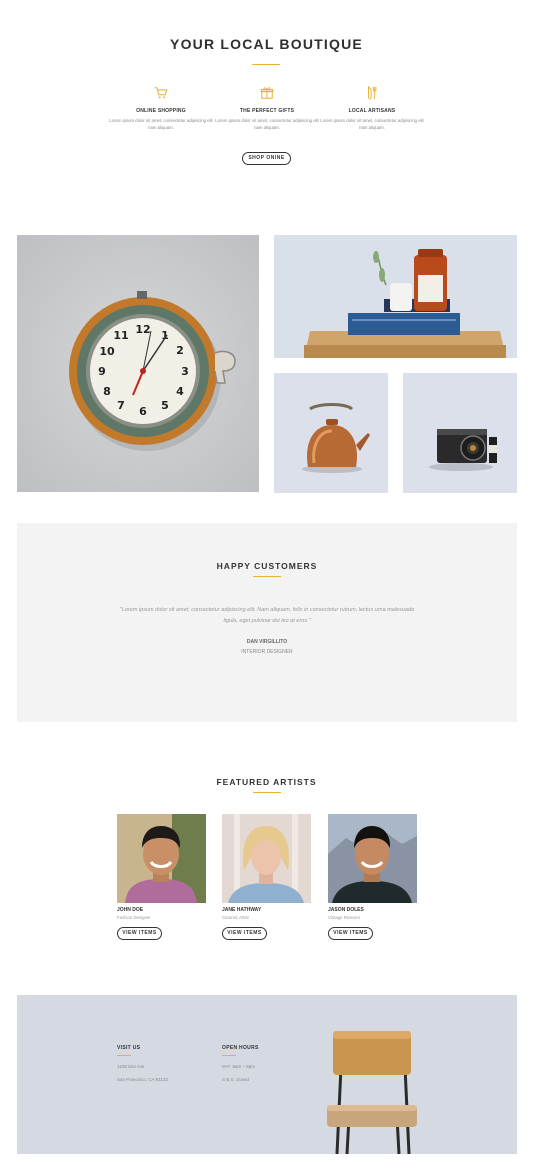  I want to click on vintage-camera-photo, so click(460, 433).